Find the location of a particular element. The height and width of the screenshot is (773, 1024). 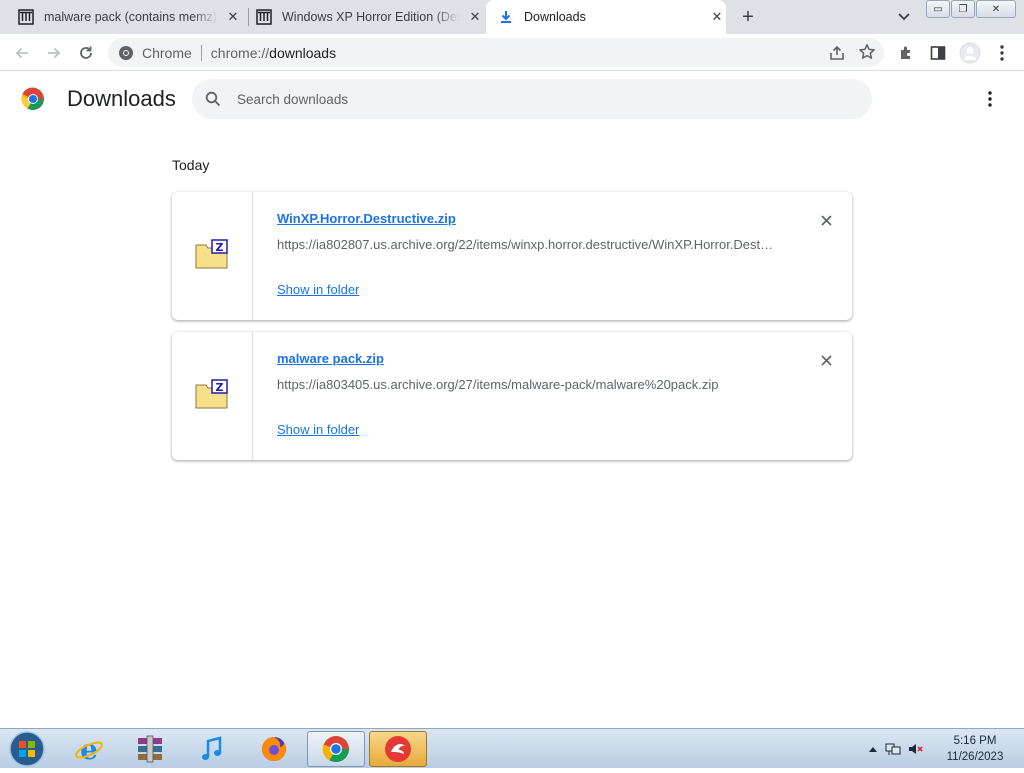

start-orb-button is located at coordinates (27, 749).